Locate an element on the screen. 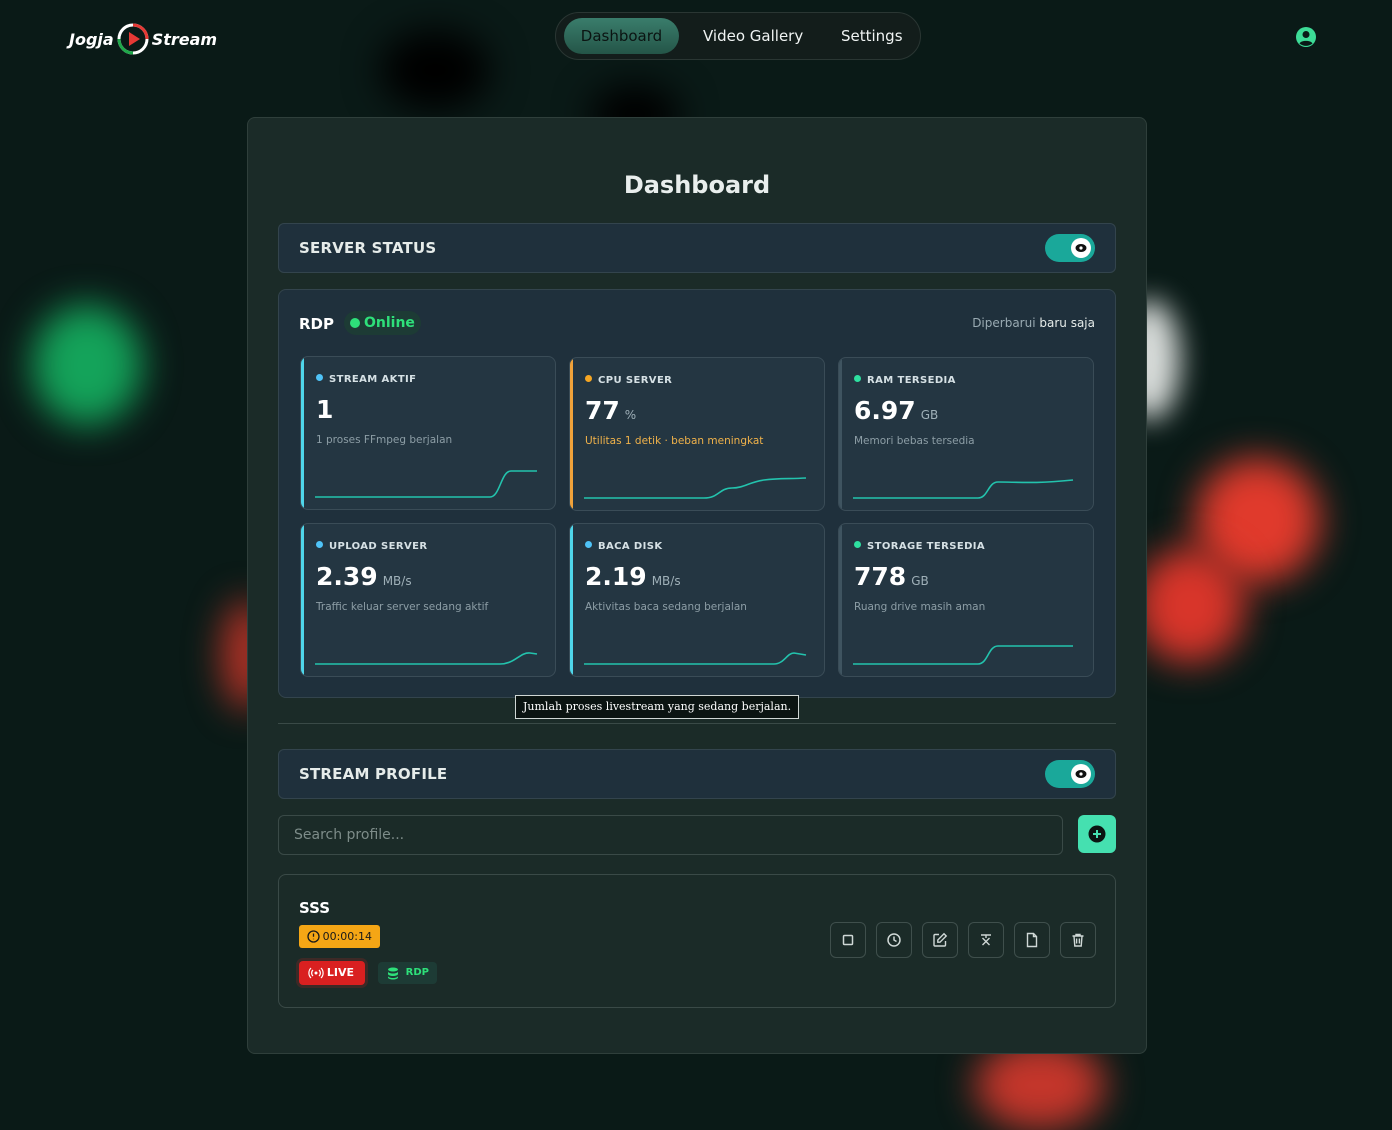  timer-badge: 00:00:14 is located at coordinates (339, 936).